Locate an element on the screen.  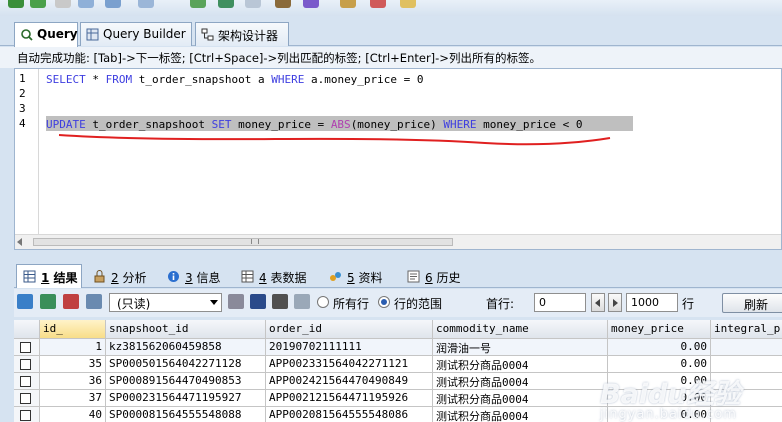
radio-all-rows is located at coordinates (323, 302).